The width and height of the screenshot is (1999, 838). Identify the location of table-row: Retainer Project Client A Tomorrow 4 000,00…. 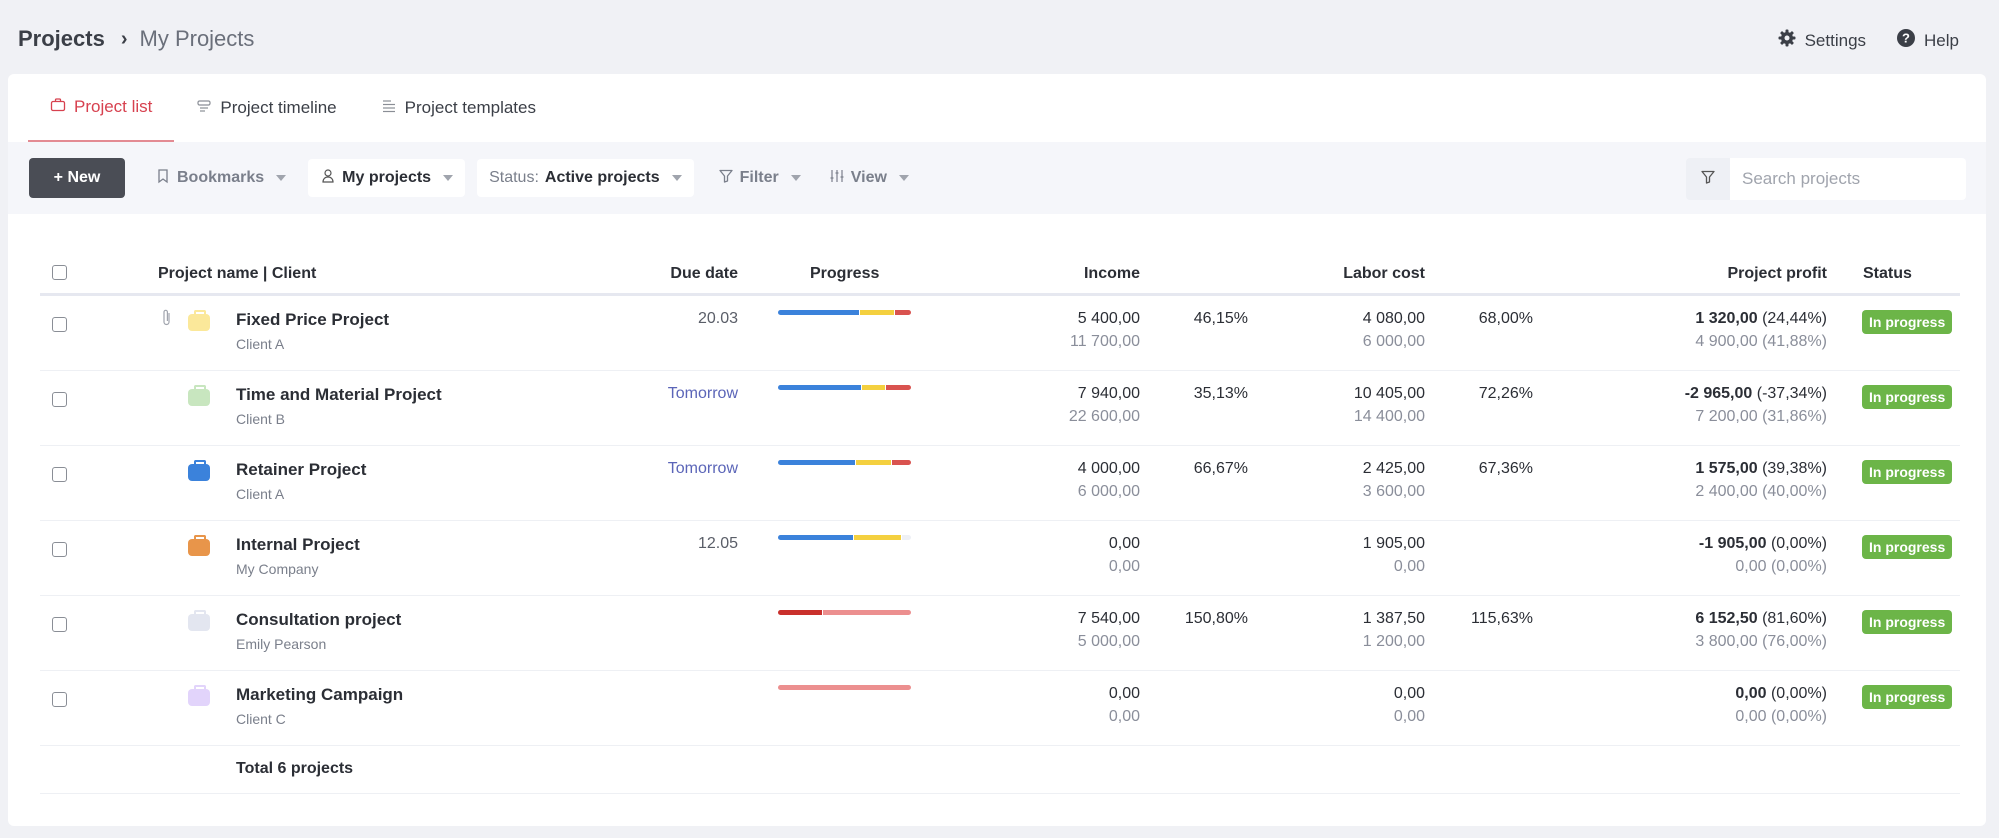
(1000, 483).